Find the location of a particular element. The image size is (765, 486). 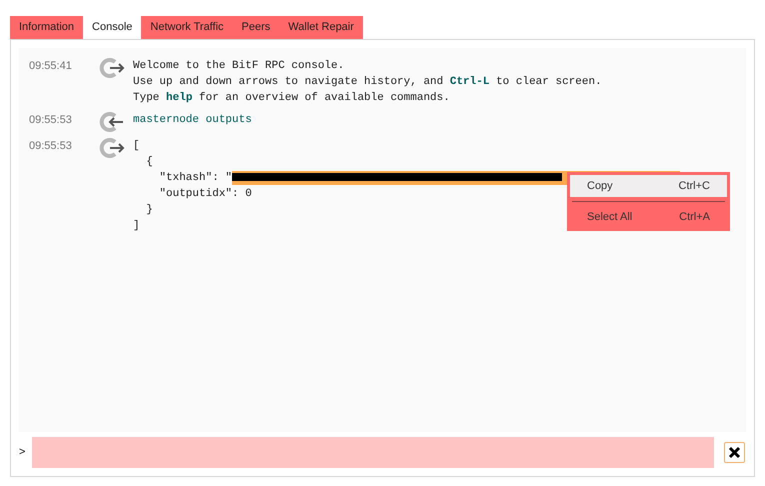

menu-item: Select All Ctrl+A is located at coordinates (648, 217).